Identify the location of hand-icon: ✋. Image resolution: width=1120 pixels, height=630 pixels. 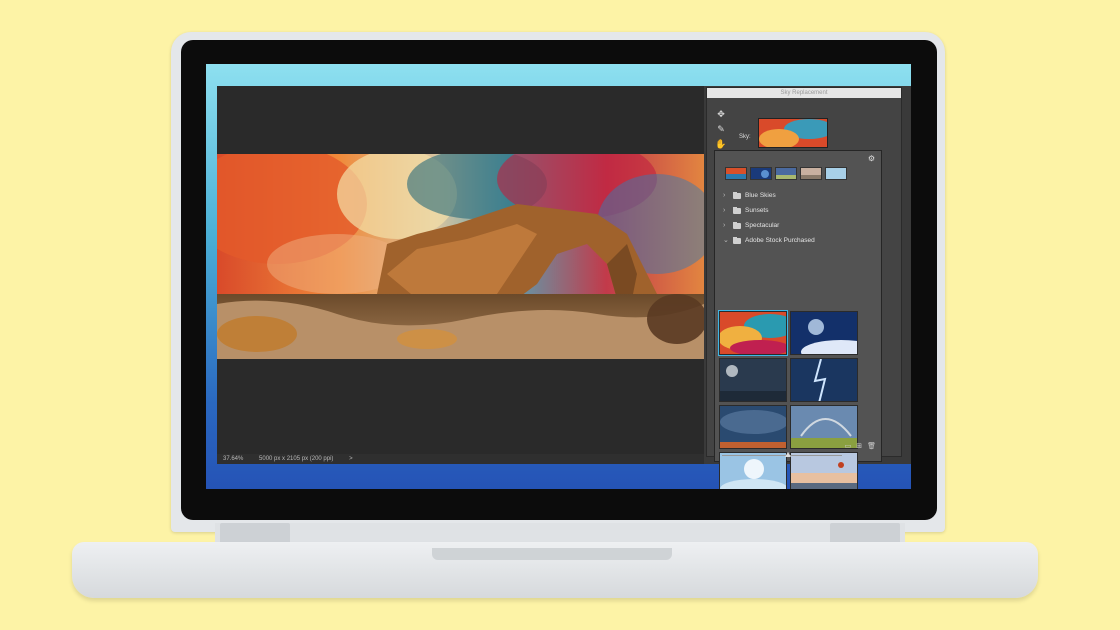
(721, 144).